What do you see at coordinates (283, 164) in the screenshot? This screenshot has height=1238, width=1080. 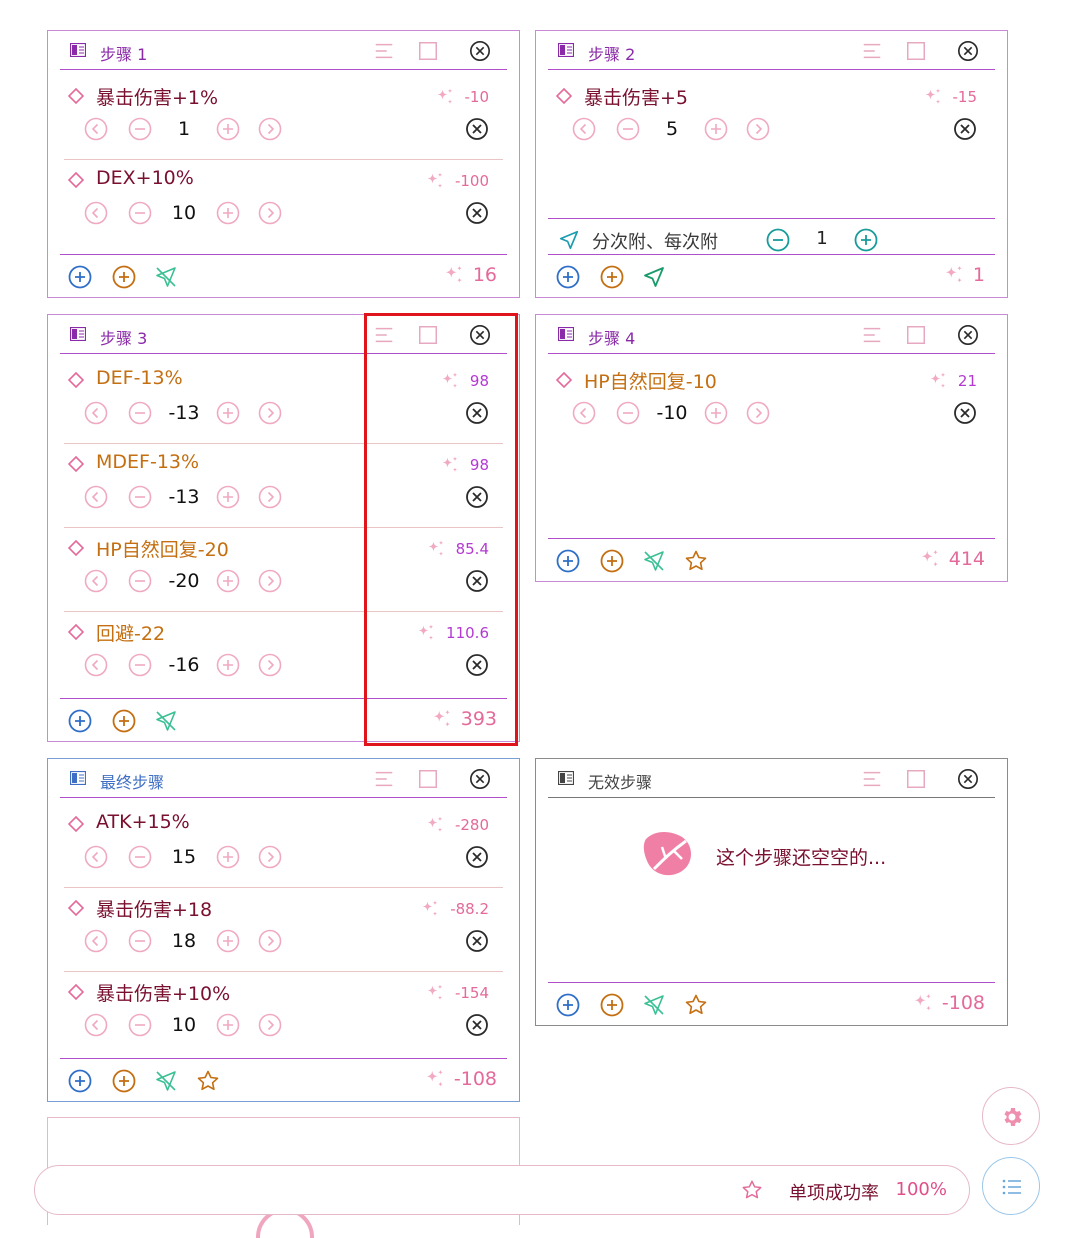 I see `step-card-1: 步骤 1 暴击伤害+1% -10 1 DEX+10% -100 10 16` at bounding box center [283, 164].